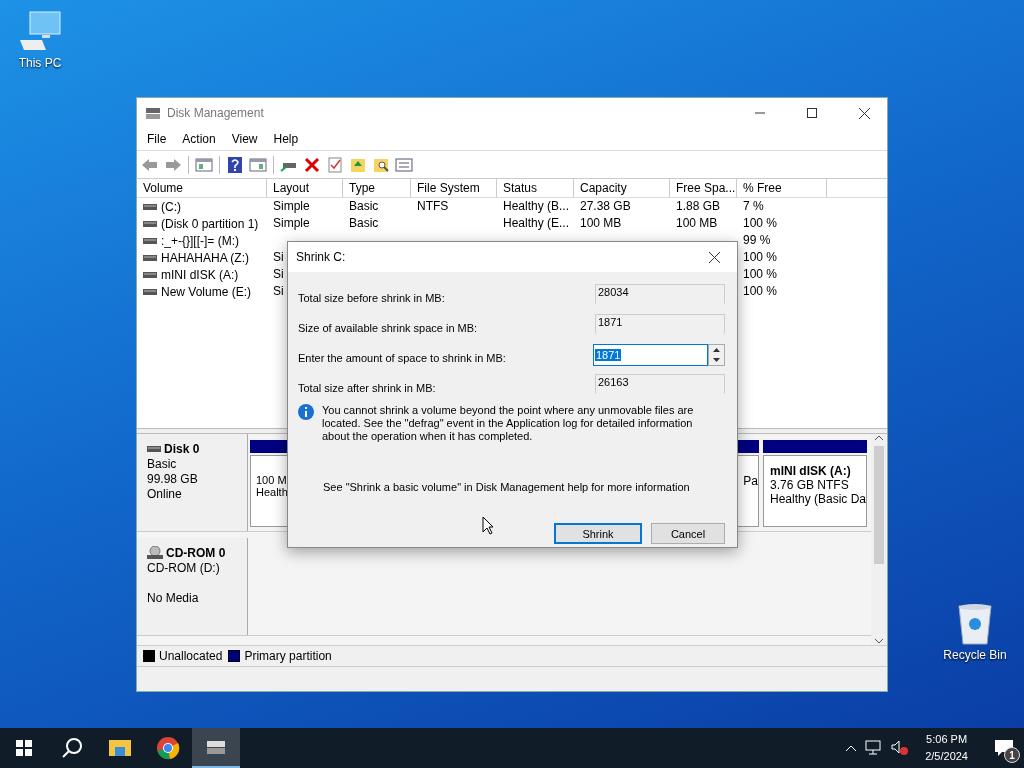 The image size is (1024, 768). Describe the element at coordinates (192, 586) in the screenshot. I see `disk-label-panel: CD-ROM 0 CD-ROM (D:) No Media` at that location.